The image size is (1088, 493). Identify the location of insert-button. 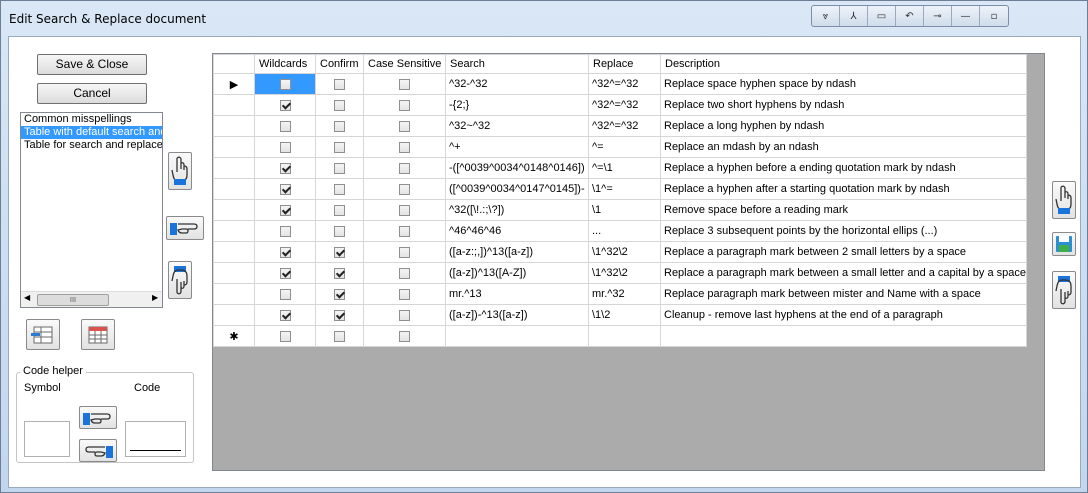
(185, 228).